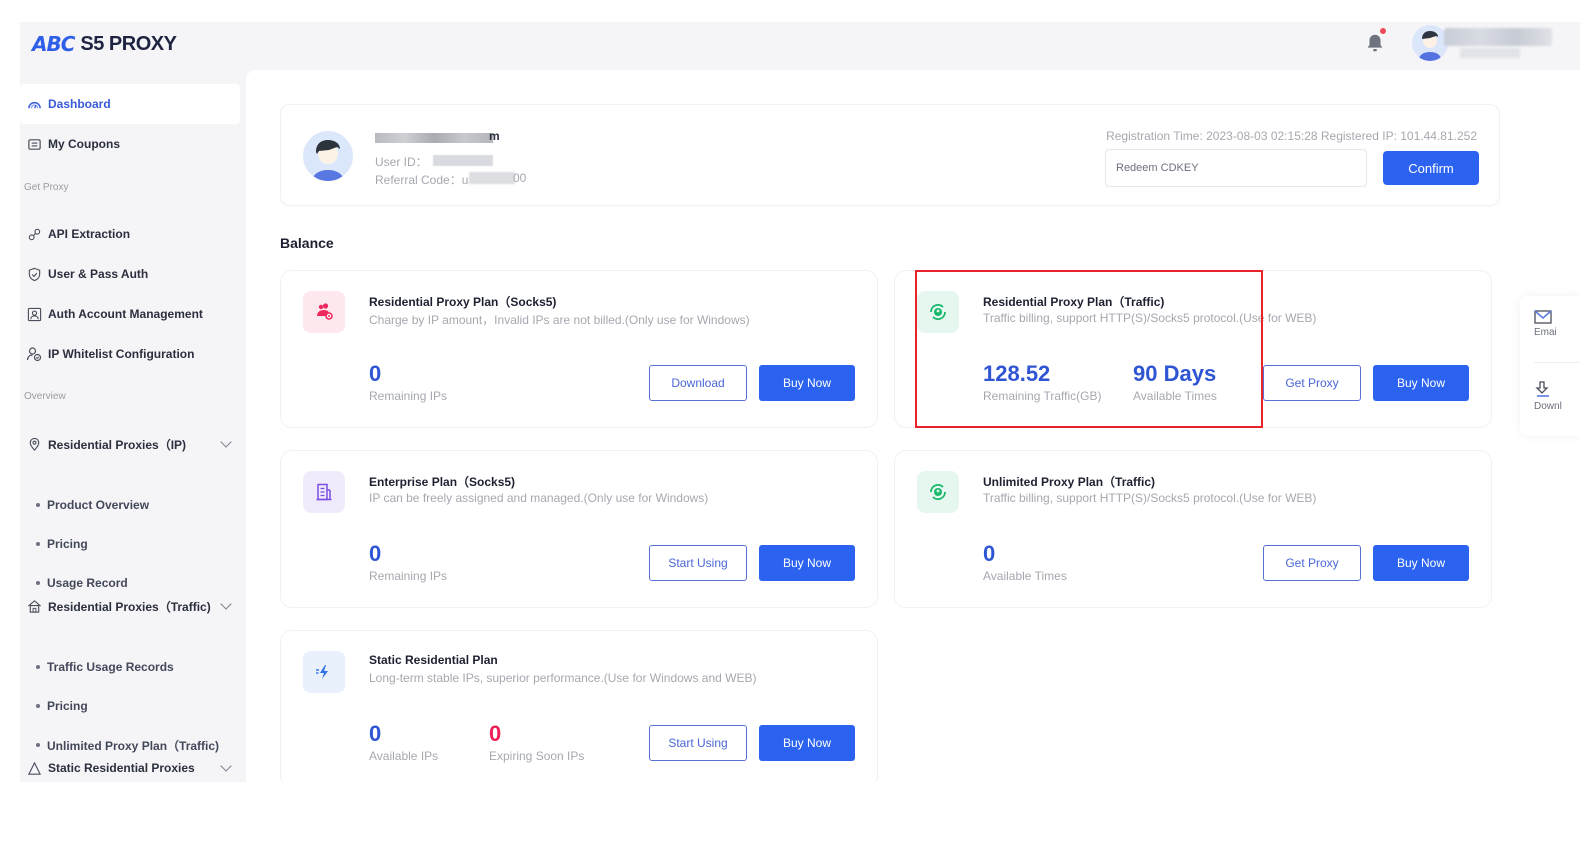  Describe the element at coordinates (1017, 373) in the screenshot. I see `stat-value: 128.52` at that location.